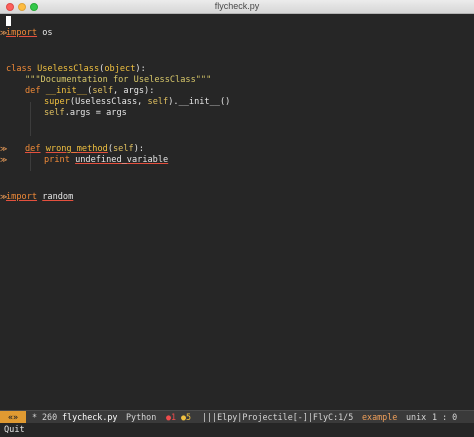 The image size is (474, 437). Describe the element at coordinates (68, 69) in the screenshot. I see `class-name: UselessClass` at that location.